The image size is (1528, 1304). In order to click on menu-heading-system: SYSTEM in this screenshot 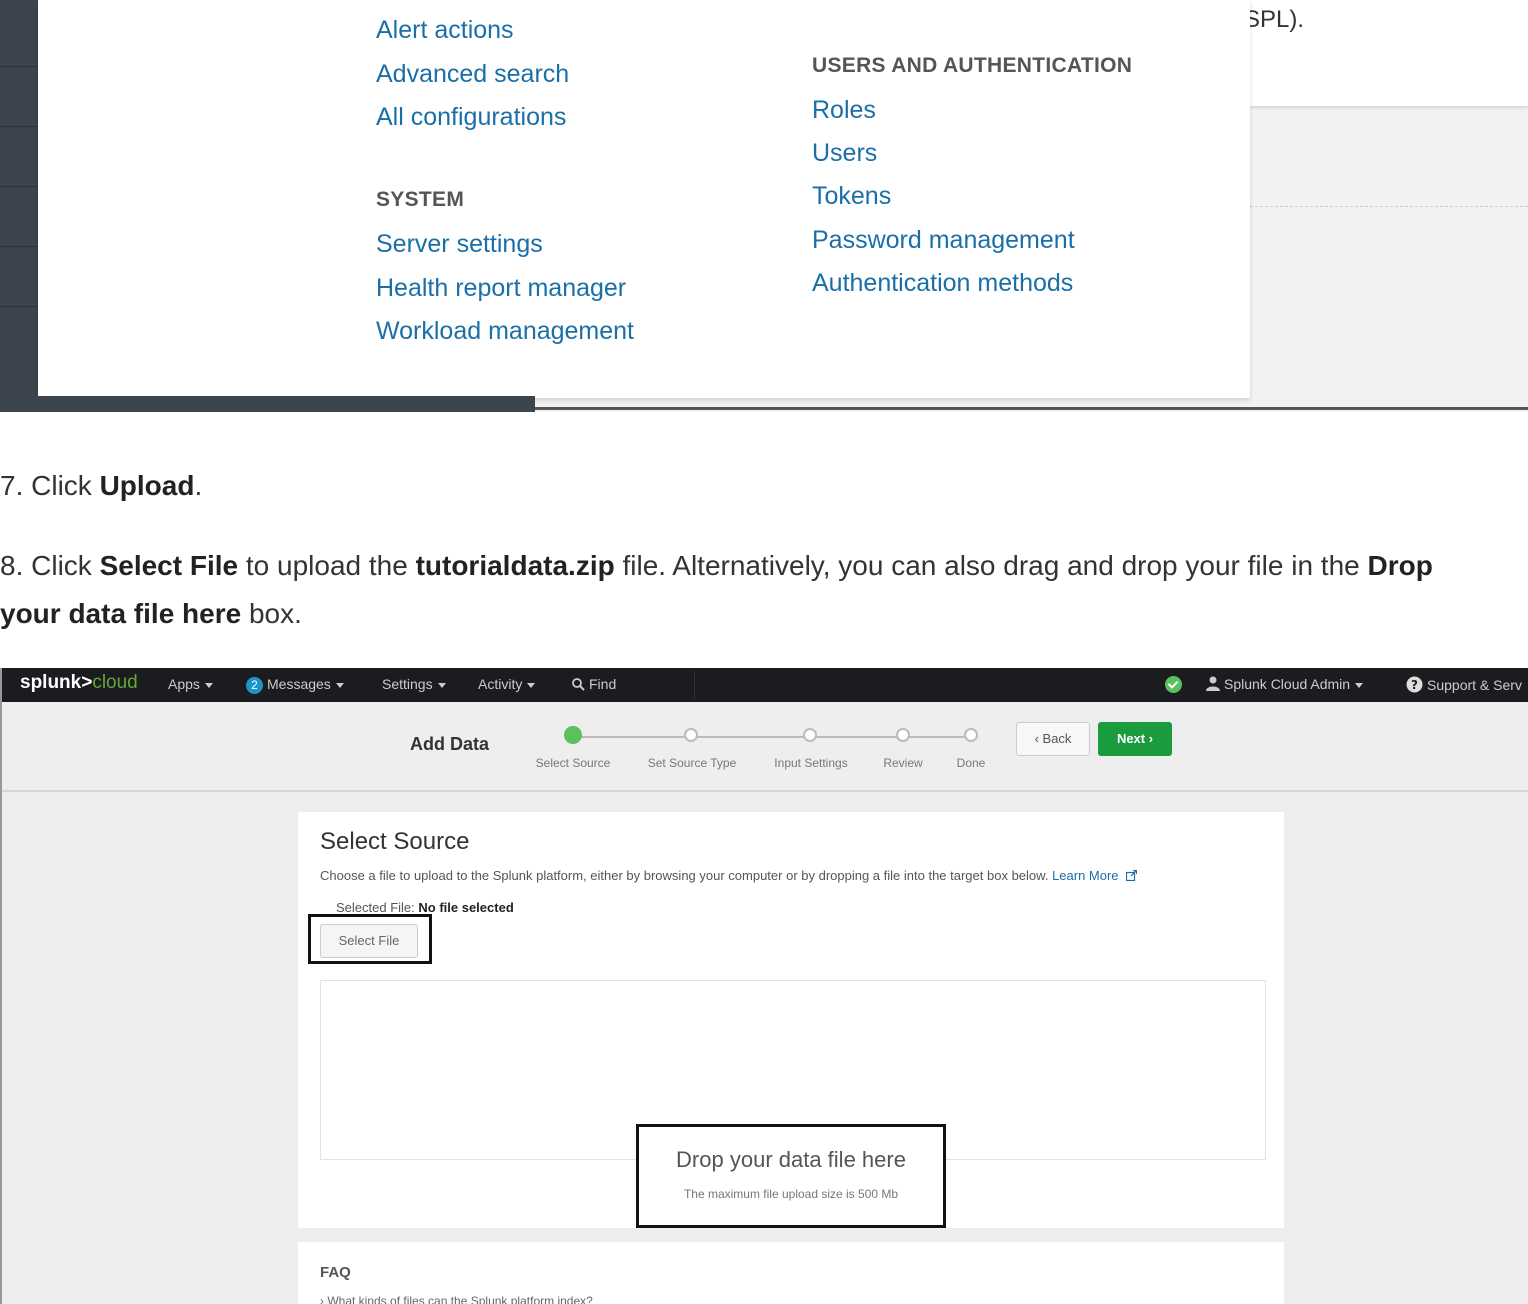, I will do `click(420, 199)`.